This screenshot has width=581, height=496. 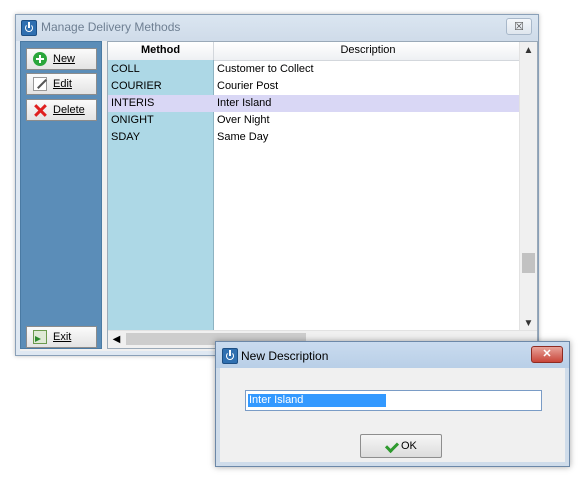 What do you see at coordinates (315, 69) in the screenshot?
I see `table-row: COLL Customer to Collect` at bounding box center [315, 69].